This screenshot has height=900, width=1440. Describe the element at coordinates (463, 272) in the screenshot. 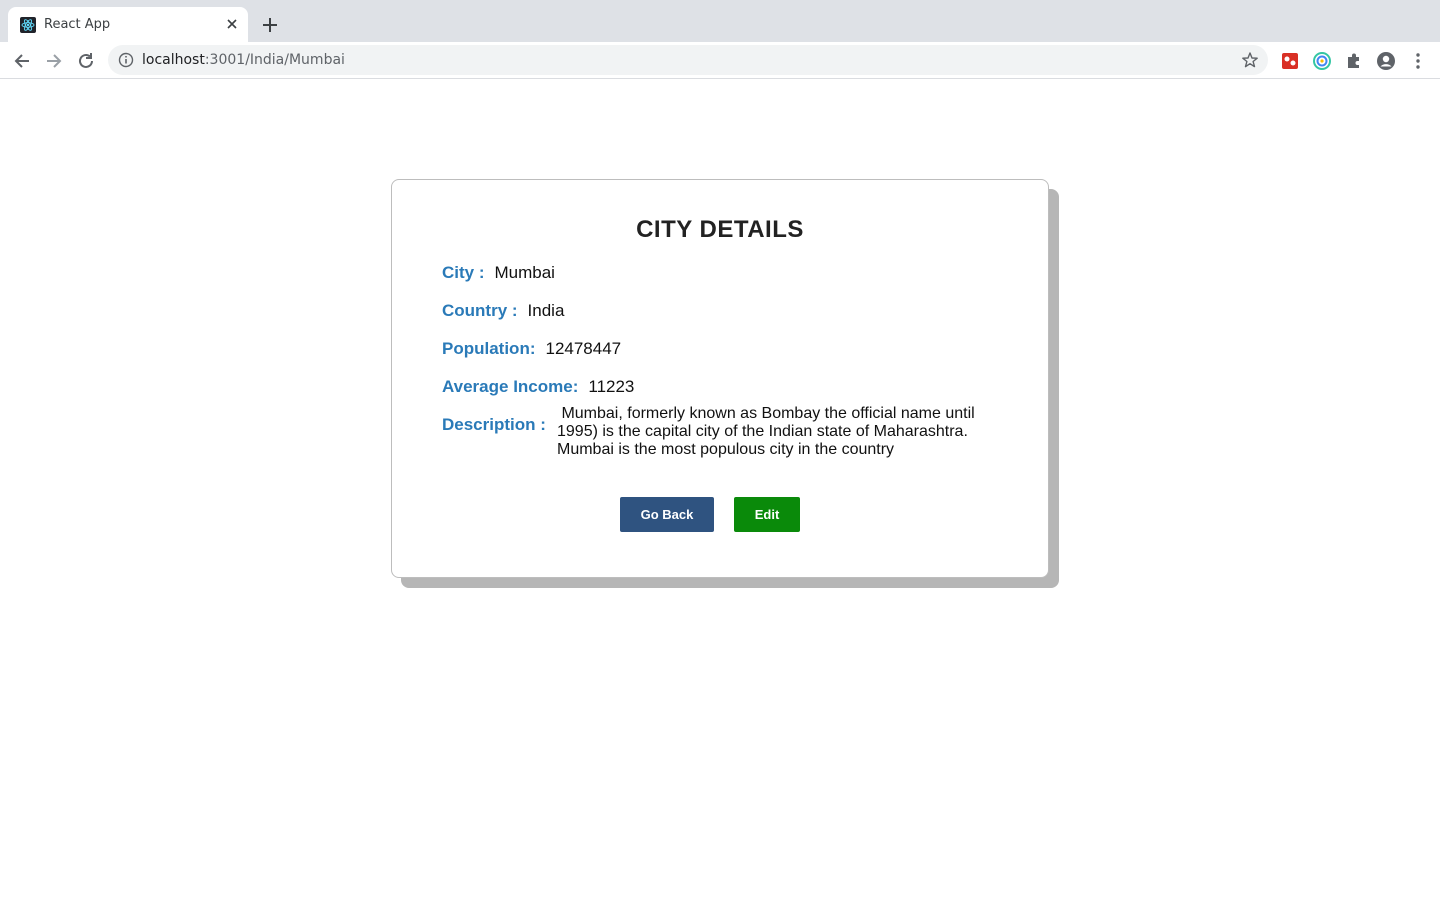

I see `city-label: City :` at that location.